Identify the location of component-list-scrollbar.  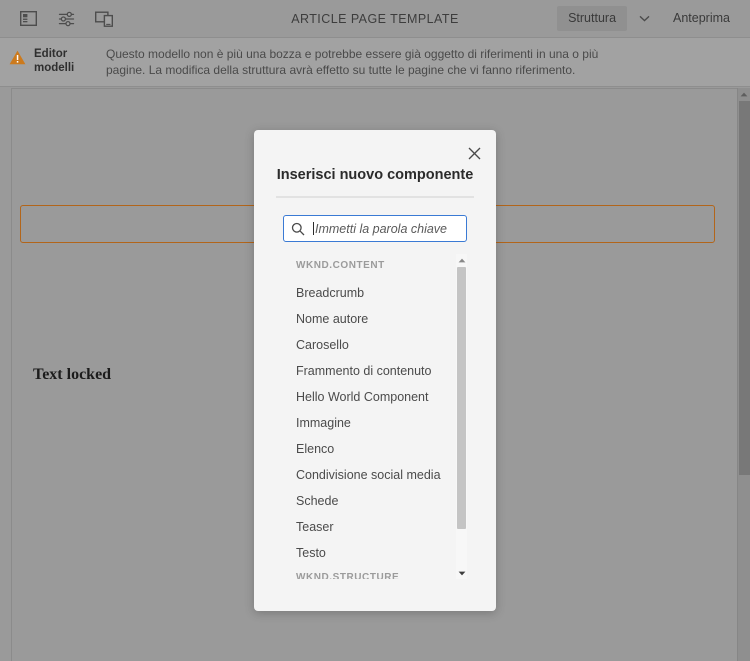
(461, 416).